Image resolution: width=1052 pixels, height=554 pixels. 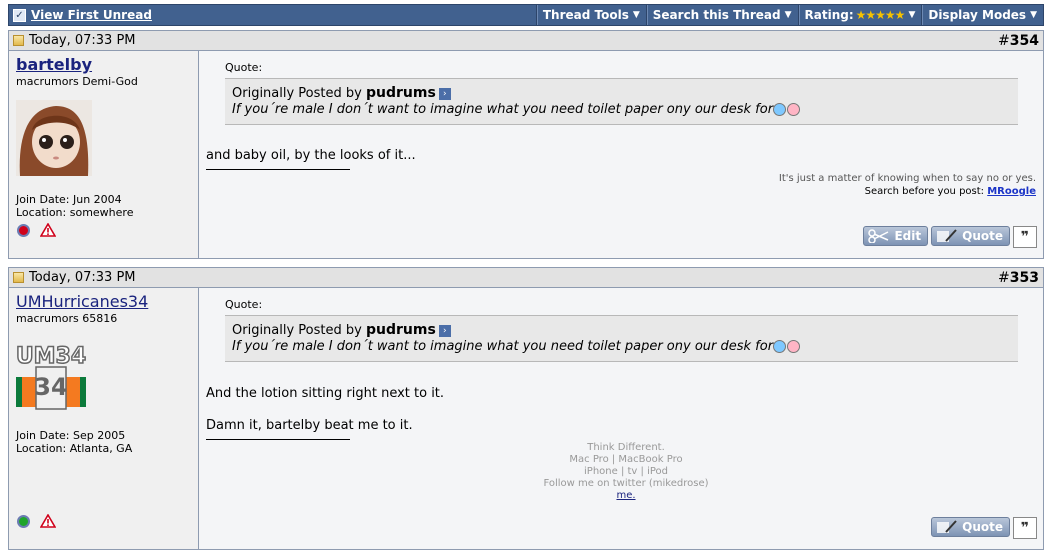 What do you see at coordinates (585, 15) in the screenshot?
I see `thread-tools-label: Thread Tools` at bounding box center [585, 15].